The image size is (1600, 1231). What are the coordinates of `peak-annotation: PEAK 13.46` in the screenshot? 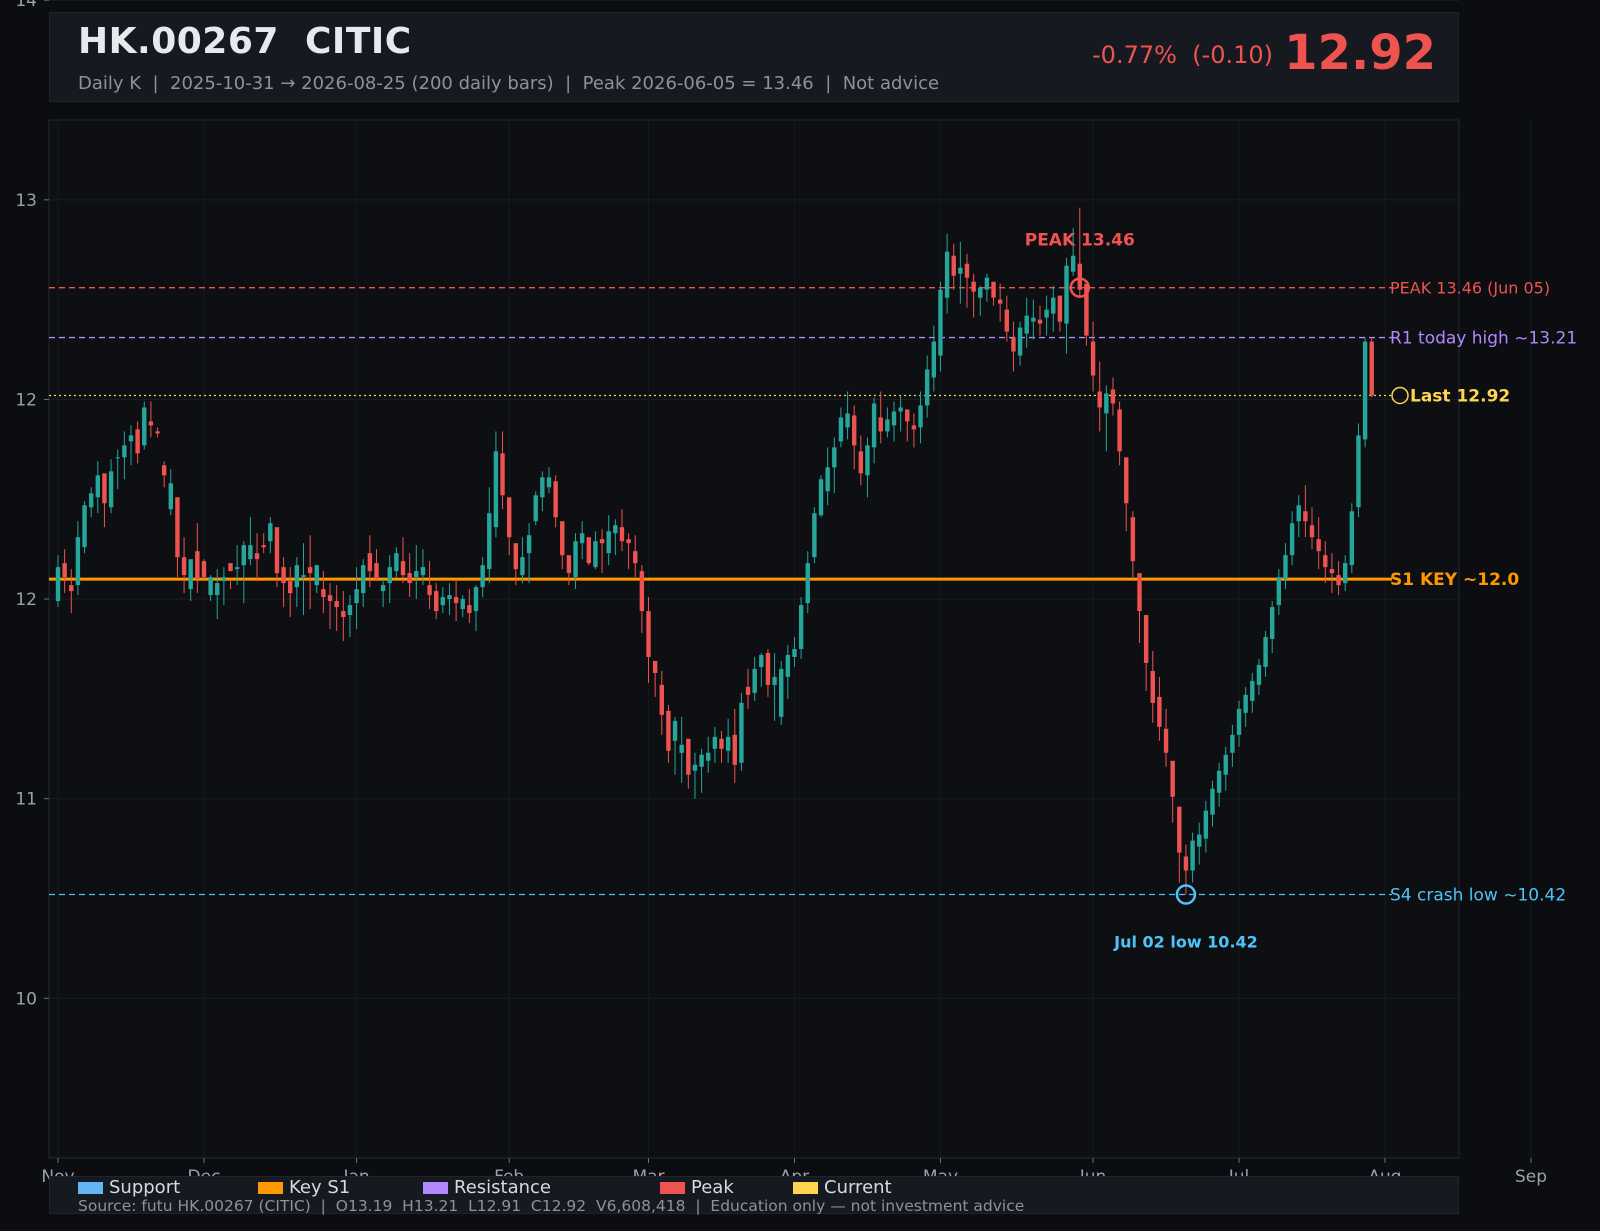 It's located at (1080, 241).